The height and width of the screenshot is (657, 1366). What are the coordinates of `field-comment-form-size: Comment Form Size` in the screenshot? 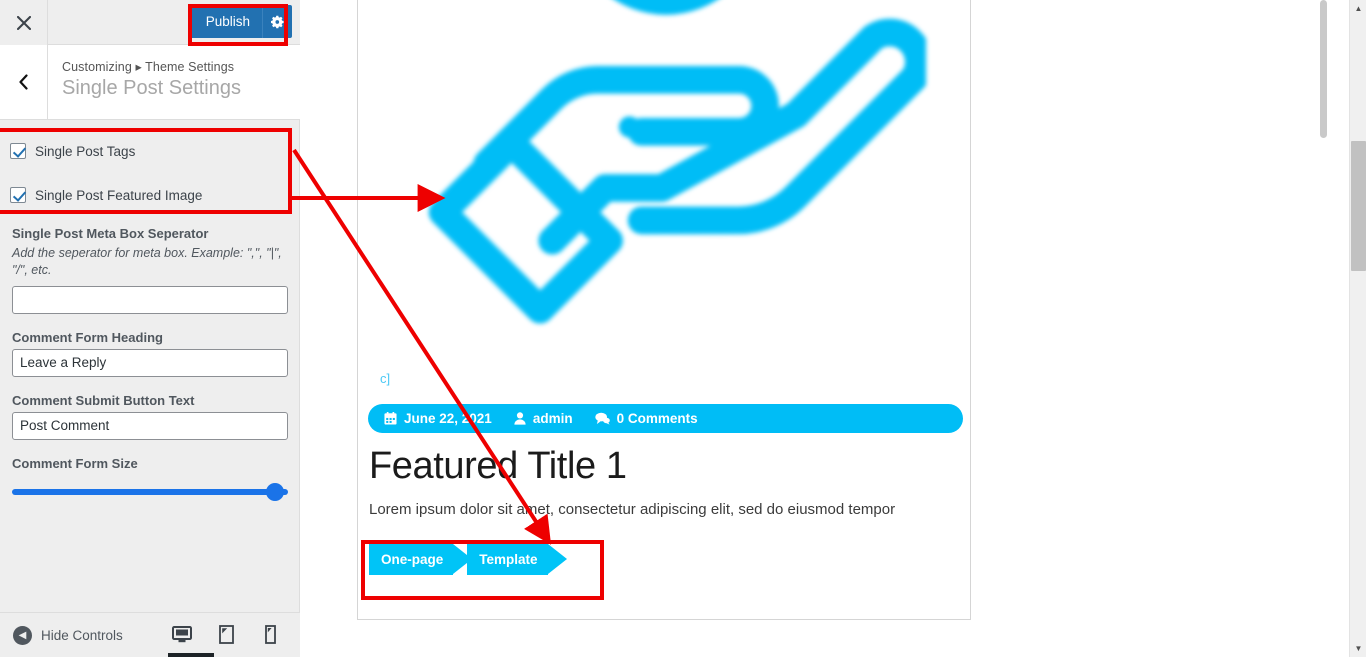 It's located at (150, 479).